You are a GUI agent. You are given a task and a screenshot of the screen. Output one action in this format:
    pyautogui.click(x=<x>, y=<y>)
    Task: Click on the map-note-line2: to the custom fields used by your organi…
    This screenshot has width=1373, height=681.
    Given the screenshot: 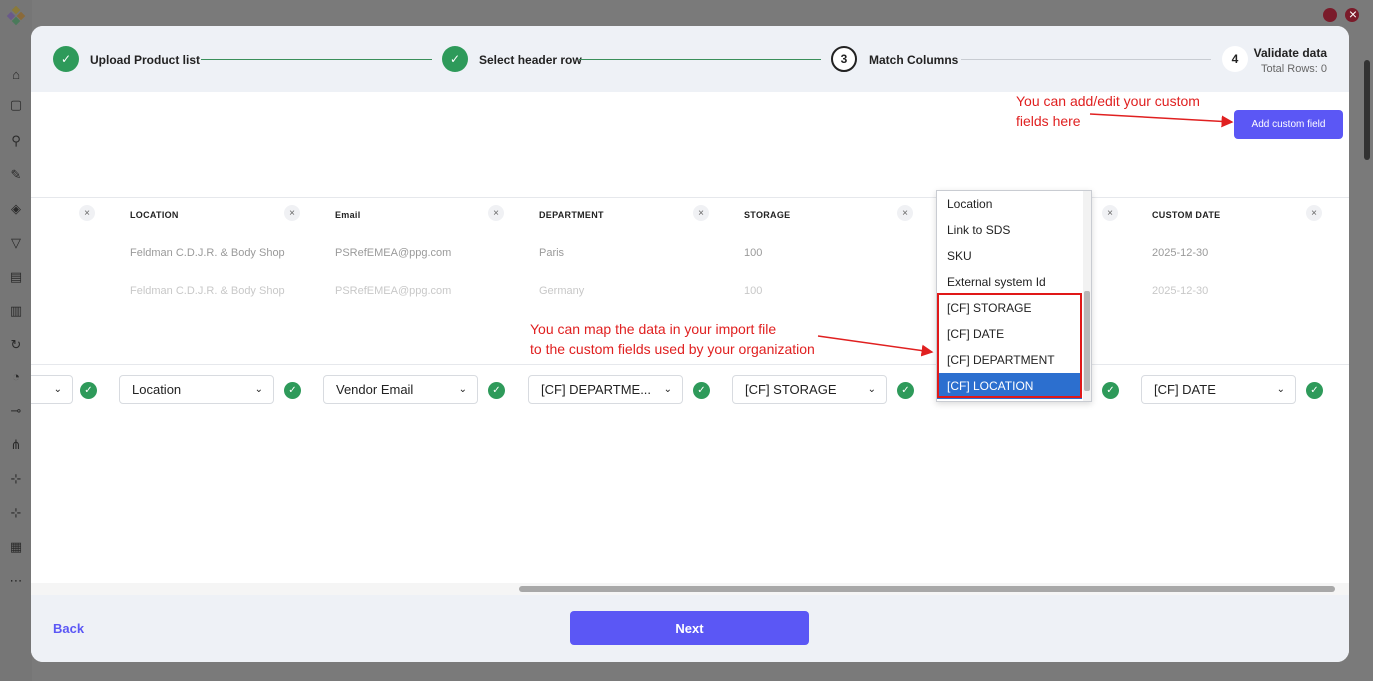 What is the action you would take?
    pyautogui.click(x=672, y=349)
    